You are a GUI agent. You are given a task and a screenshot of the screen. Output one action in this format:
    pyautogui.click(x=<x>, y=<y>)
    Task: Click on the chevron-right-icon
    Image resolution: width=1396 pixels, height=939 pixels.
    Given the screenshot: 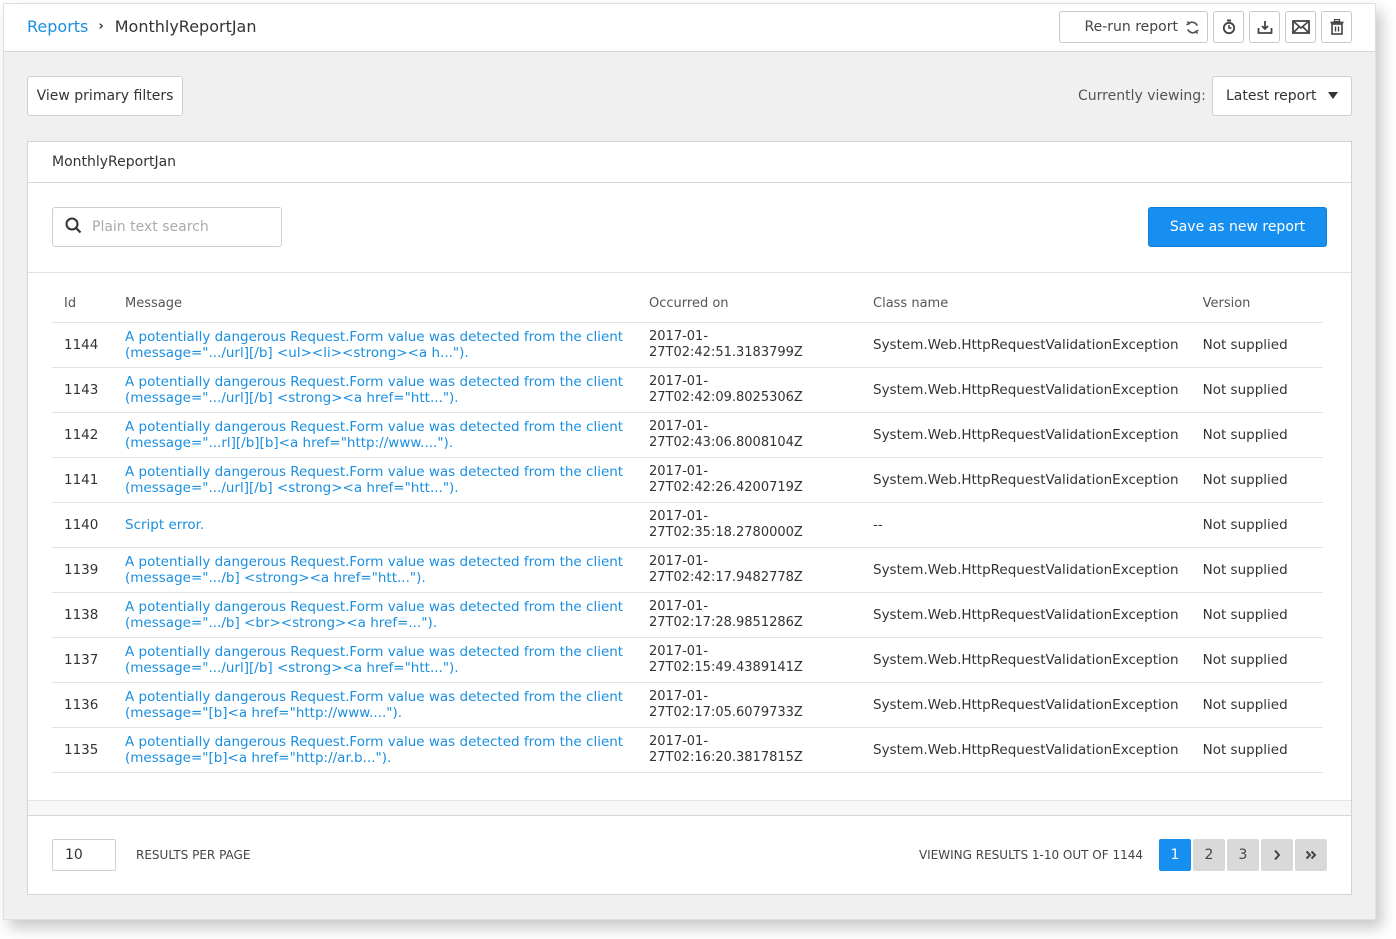 What is the action you would take?
    pyautogui.click(x=1277, y=855)
    